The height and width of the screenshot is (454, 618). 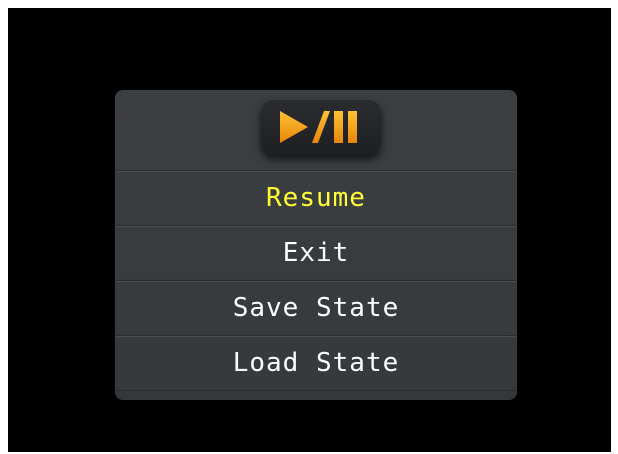 I want to click on play-pause-badge, so click(x=321, y=127).